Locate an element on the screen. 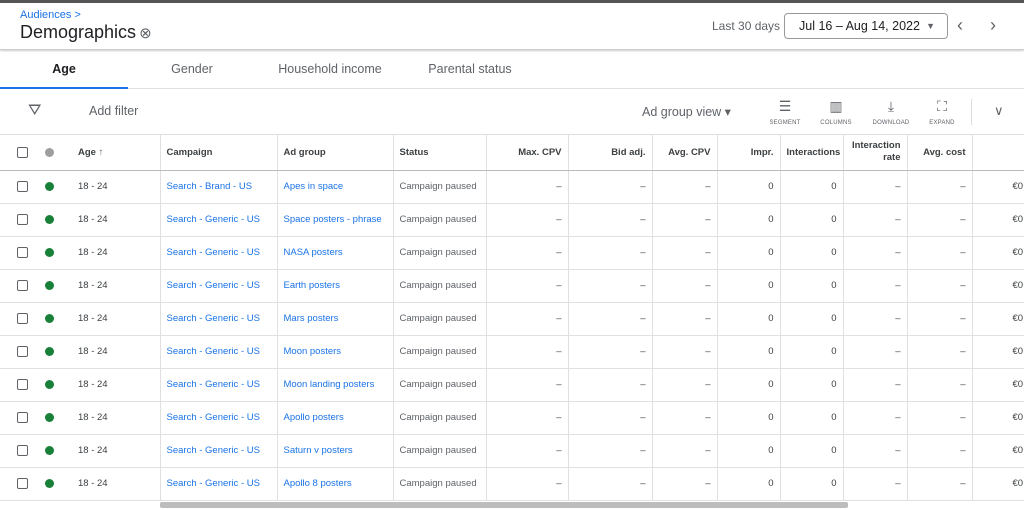 The width and height of the screenshot is (1024, 510). ad-group-view-dropdown: Ad group view ▾ is located at coordinates (686, 111).